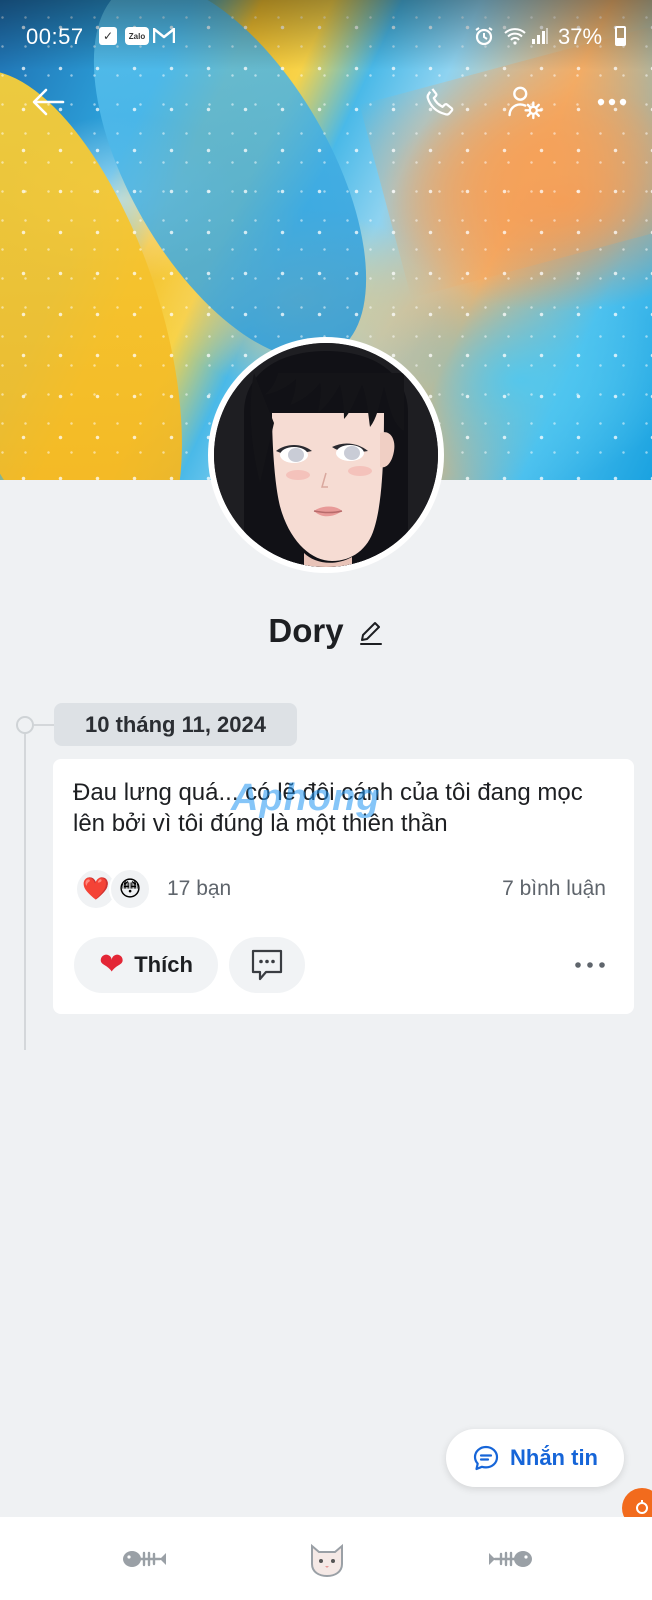  I want to click on cat-icon, so click(327, 1560).